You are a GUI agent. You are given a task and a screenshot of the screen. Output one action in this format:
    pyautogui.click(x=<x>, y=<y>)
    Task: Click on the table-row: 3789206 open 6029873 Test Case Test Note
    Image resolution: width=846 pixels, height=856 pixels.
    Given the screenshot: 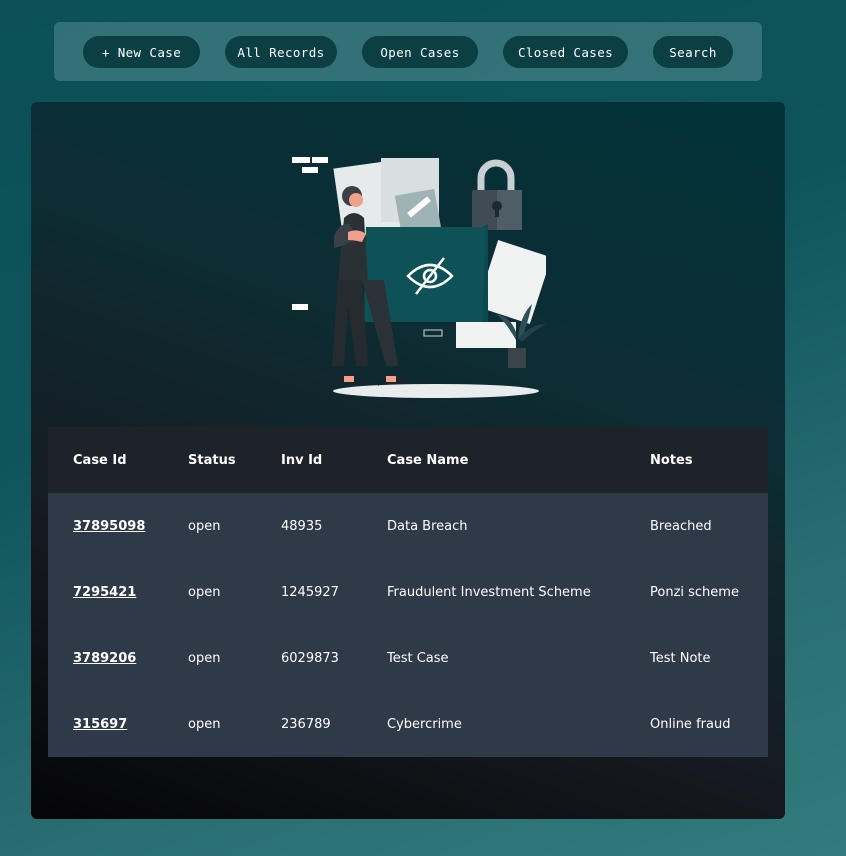 What is the action you would take?
    pyautogui.click(x=408, y=658)
    